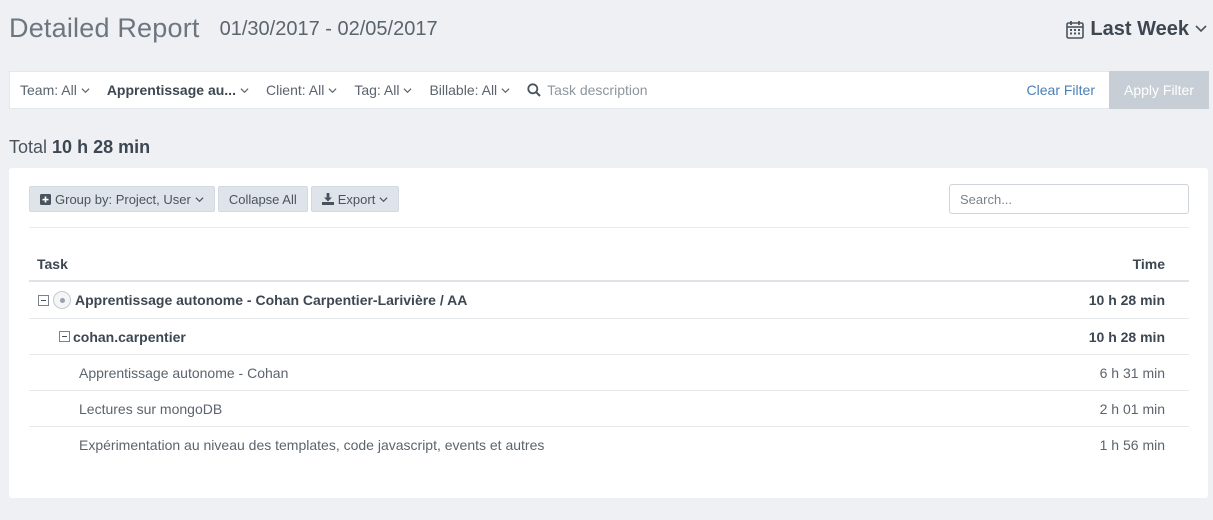 The image size is (1213, 520). Describe the element at coordinates (1159, 90) in the screenshot. I see `apply-filter-button: Apply Filter` at that location.